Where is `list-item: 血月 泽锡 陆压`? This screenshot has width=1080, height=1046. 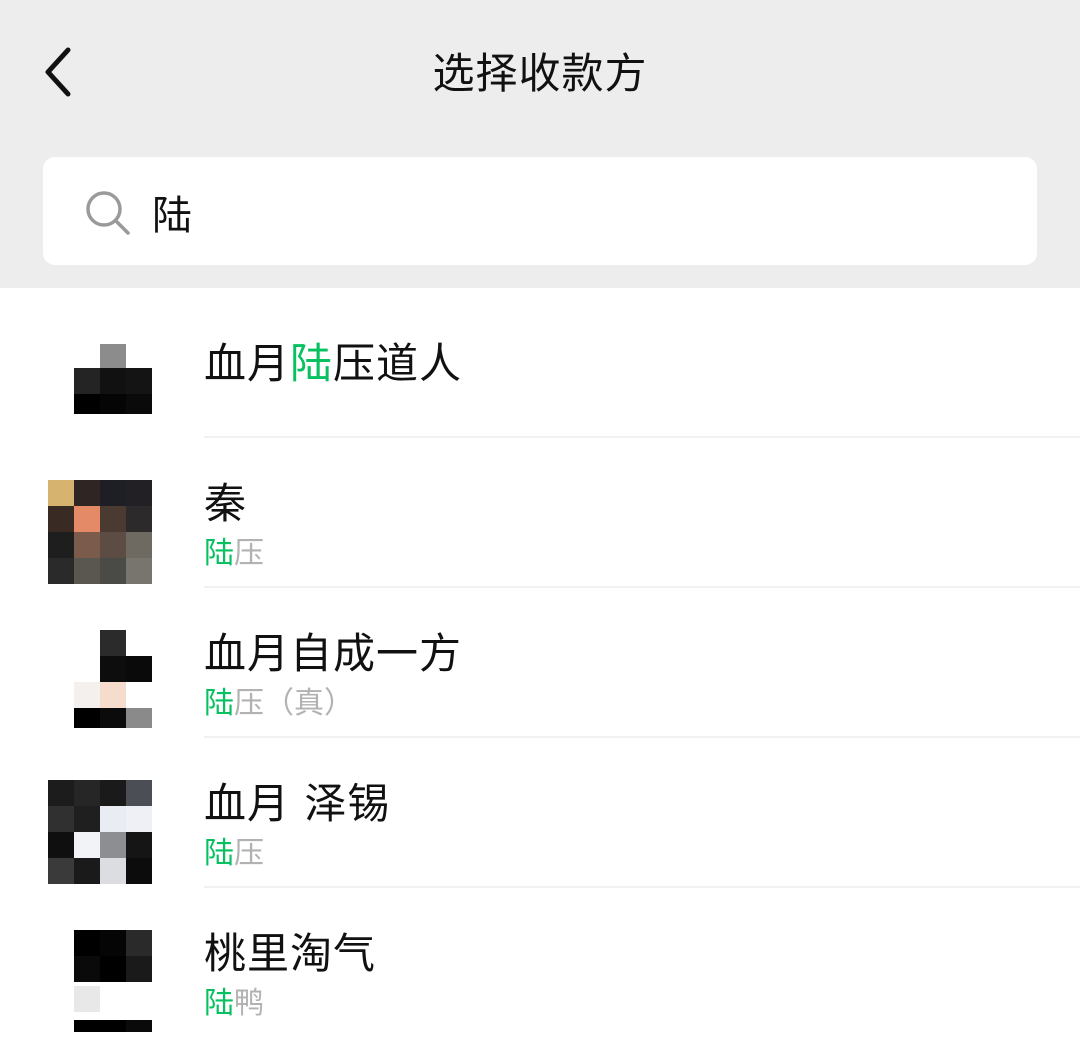 list-item: 血月 泽锡 陆压 is located at coordinates (540, 813).